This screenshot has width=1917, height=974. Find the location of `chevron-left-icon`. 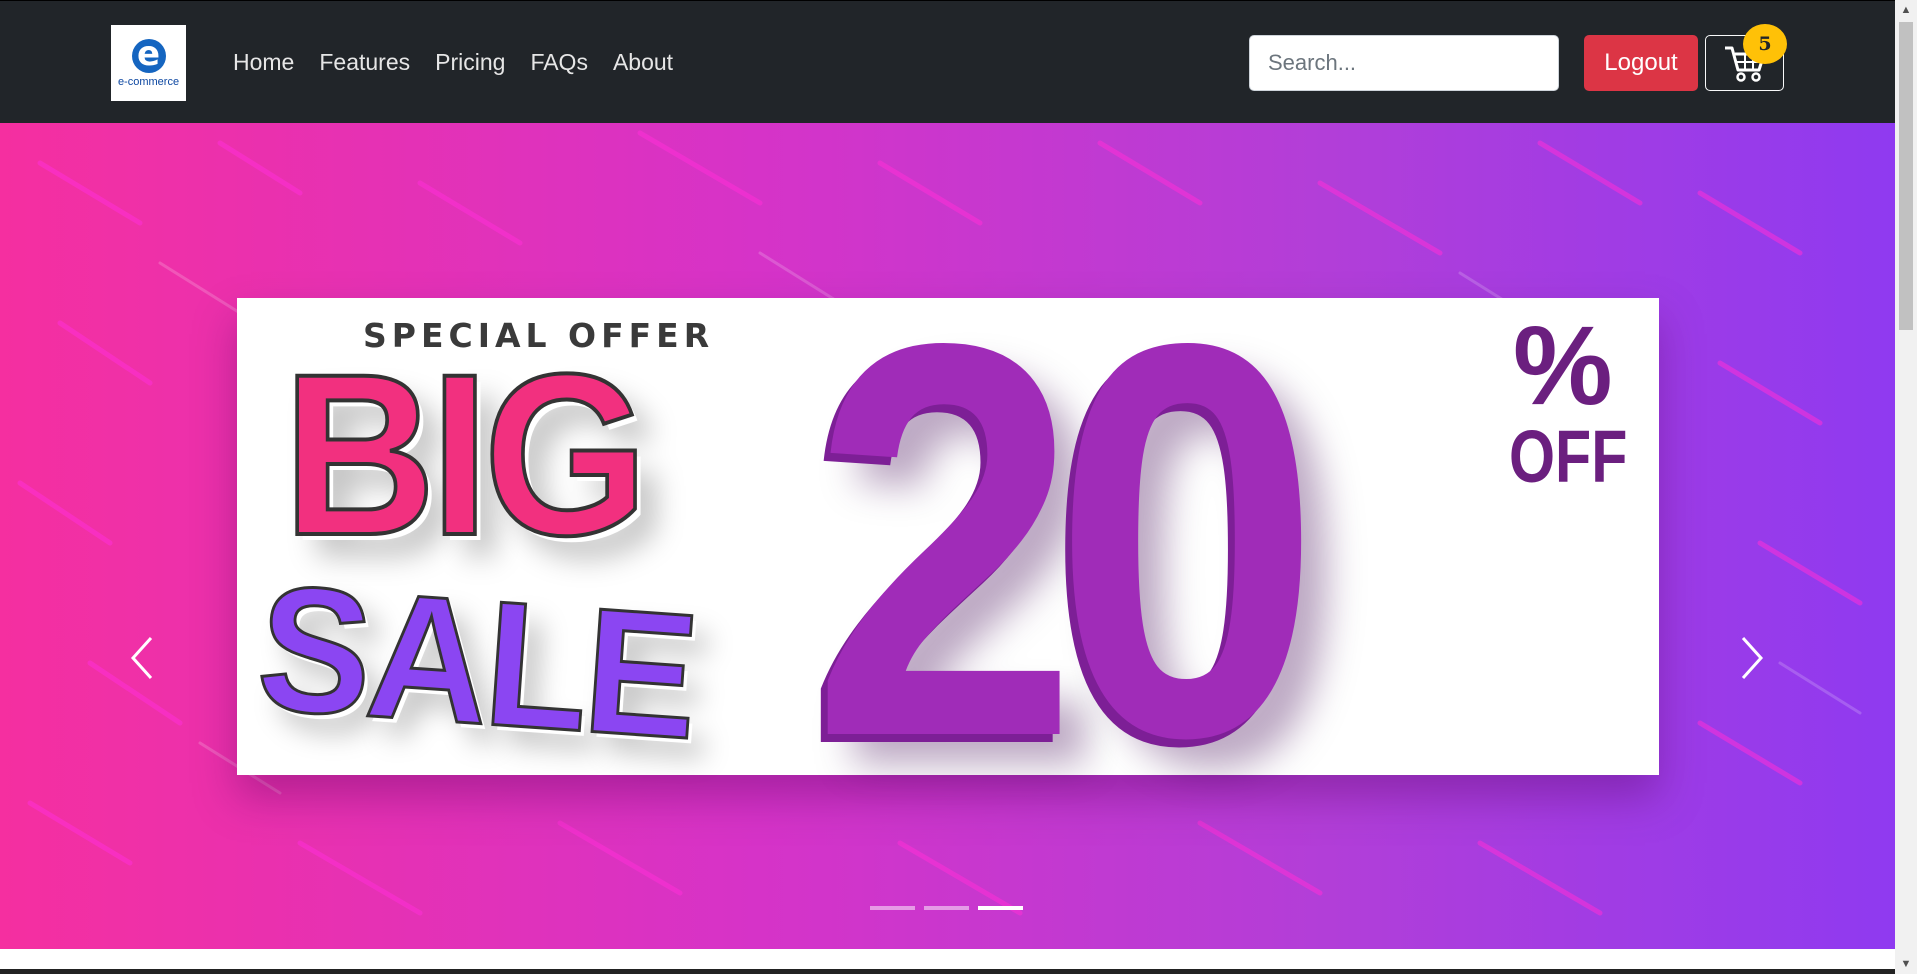

chevron-left-icon is located at coordinates (141, 658).